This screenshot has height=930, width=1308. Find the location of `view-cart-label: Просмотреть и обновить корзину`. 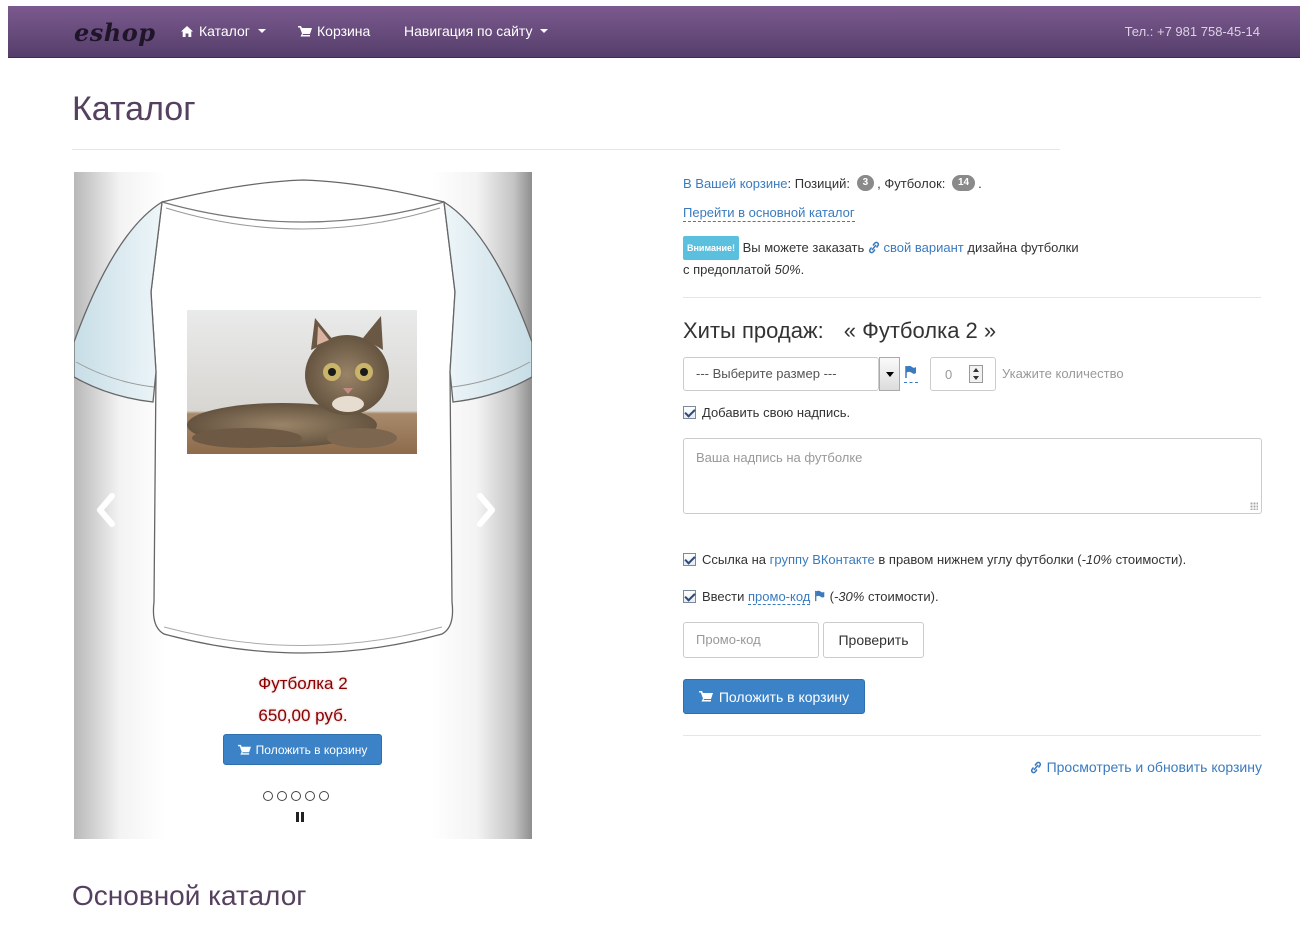

view-cart-label: Просмотреть и обновить корзину is located at coordinates (1154, 767).